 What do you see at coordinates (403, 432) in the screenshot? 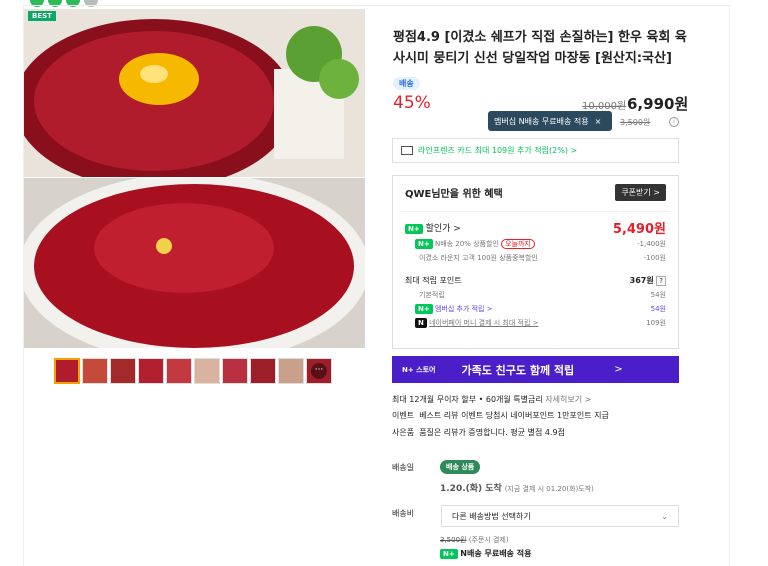
I see `gift-label: 사은품` at bounding box center [403, 432].